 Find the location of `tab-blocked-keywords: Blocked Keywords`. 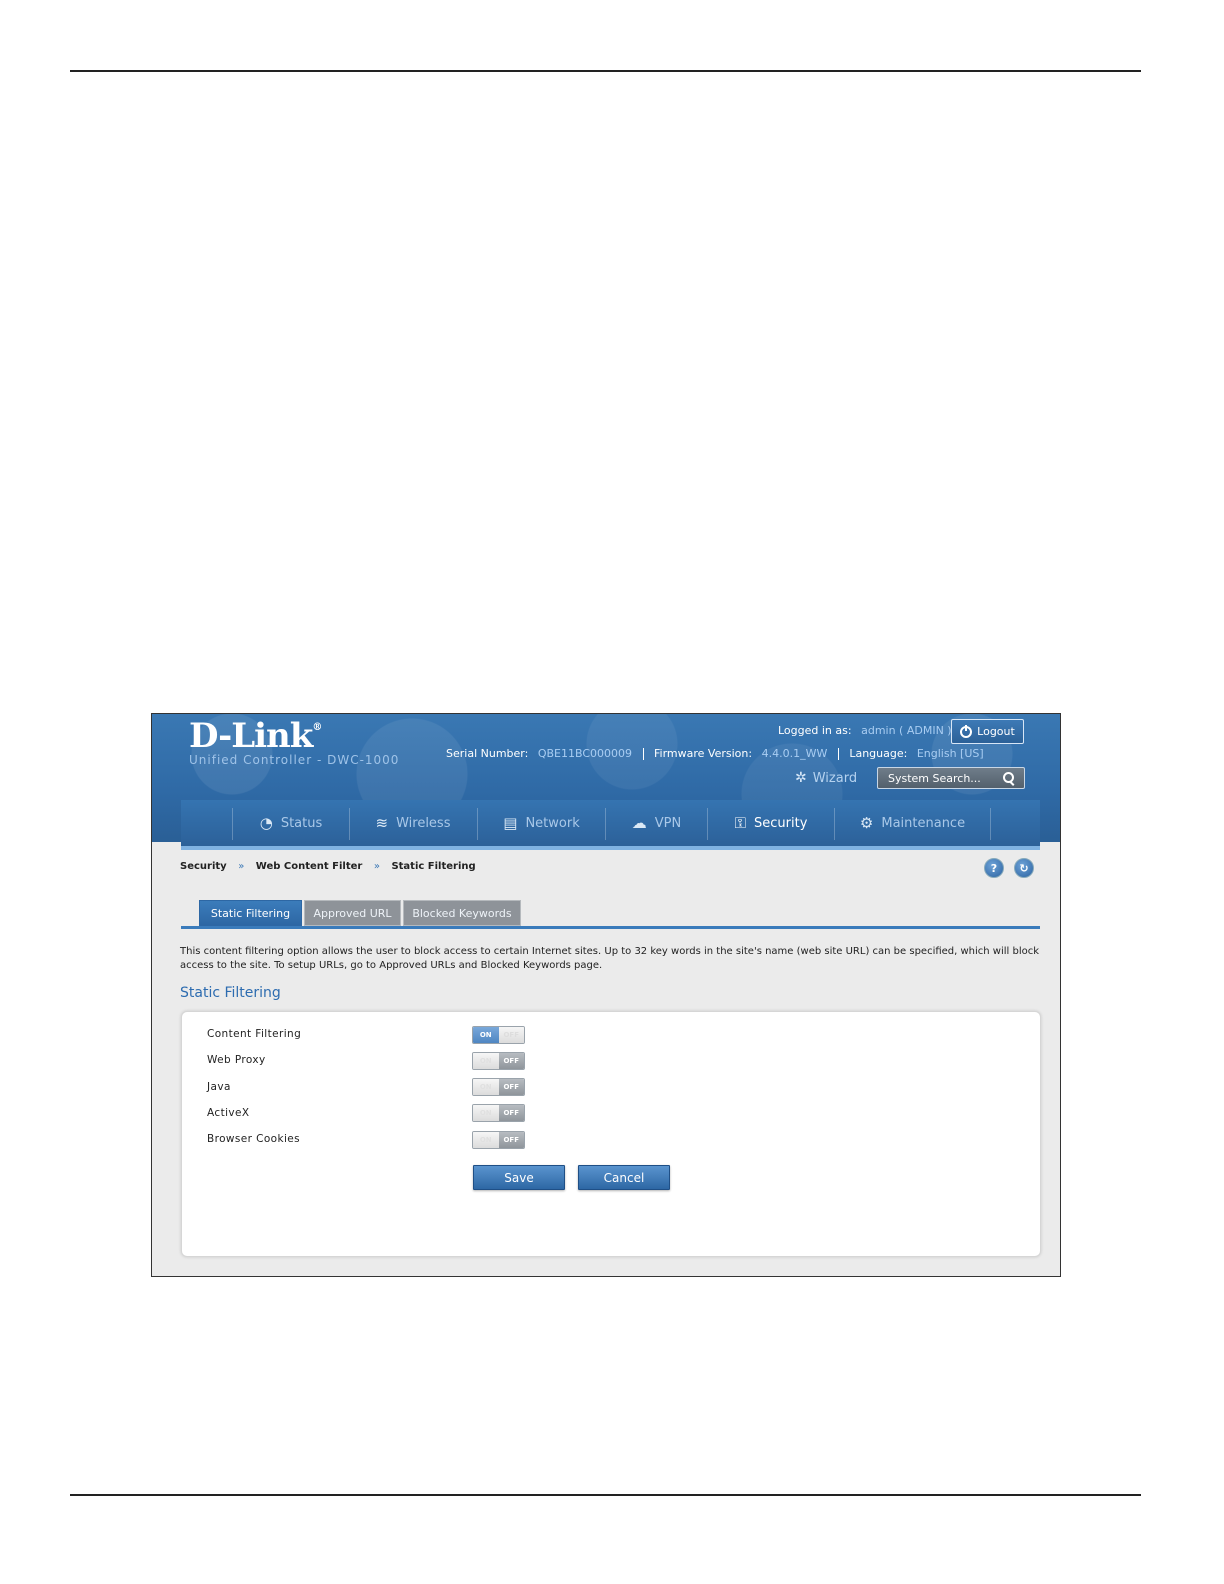

tab-blocked-keywords: Blocked Keywords is located at coordinates (462, 913).